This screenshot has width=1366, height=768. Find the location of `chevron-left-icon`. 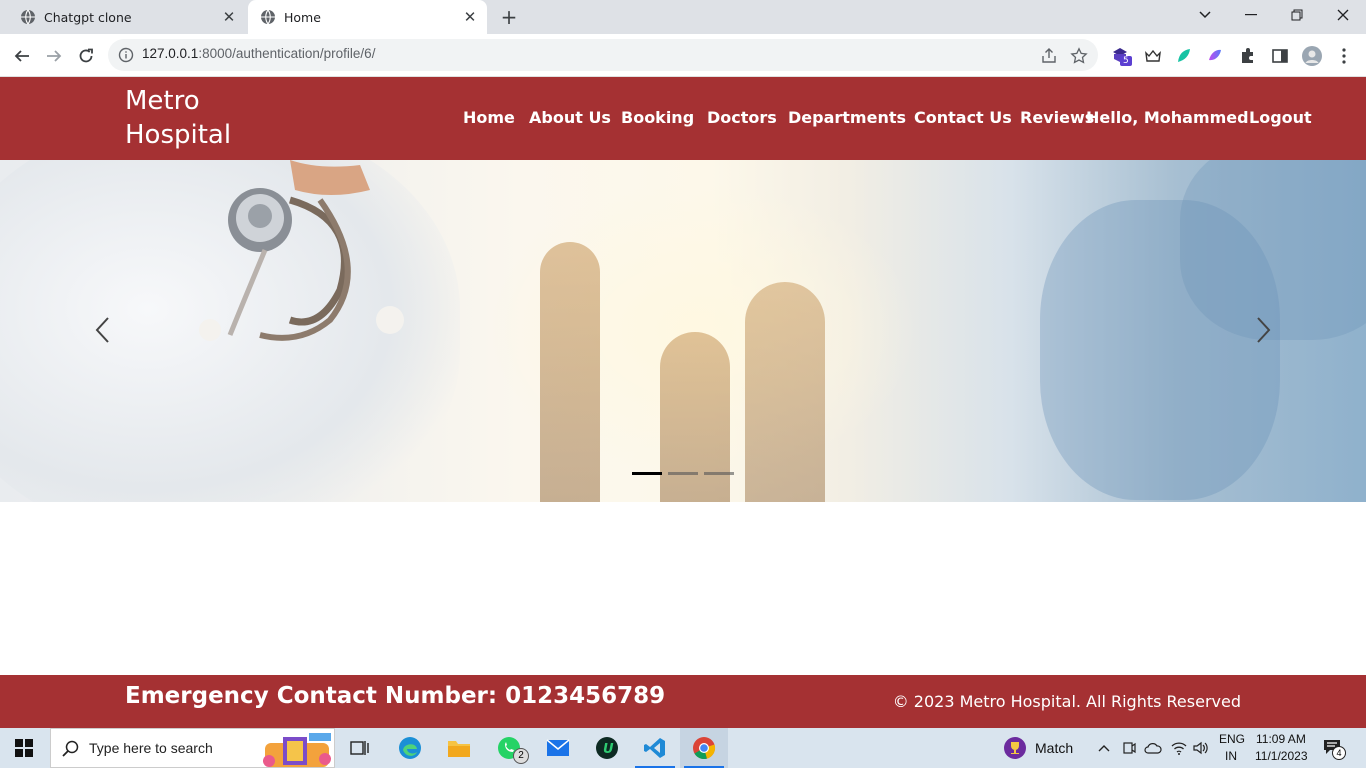

chevron-left-icon is located at coordinates (102, 330).